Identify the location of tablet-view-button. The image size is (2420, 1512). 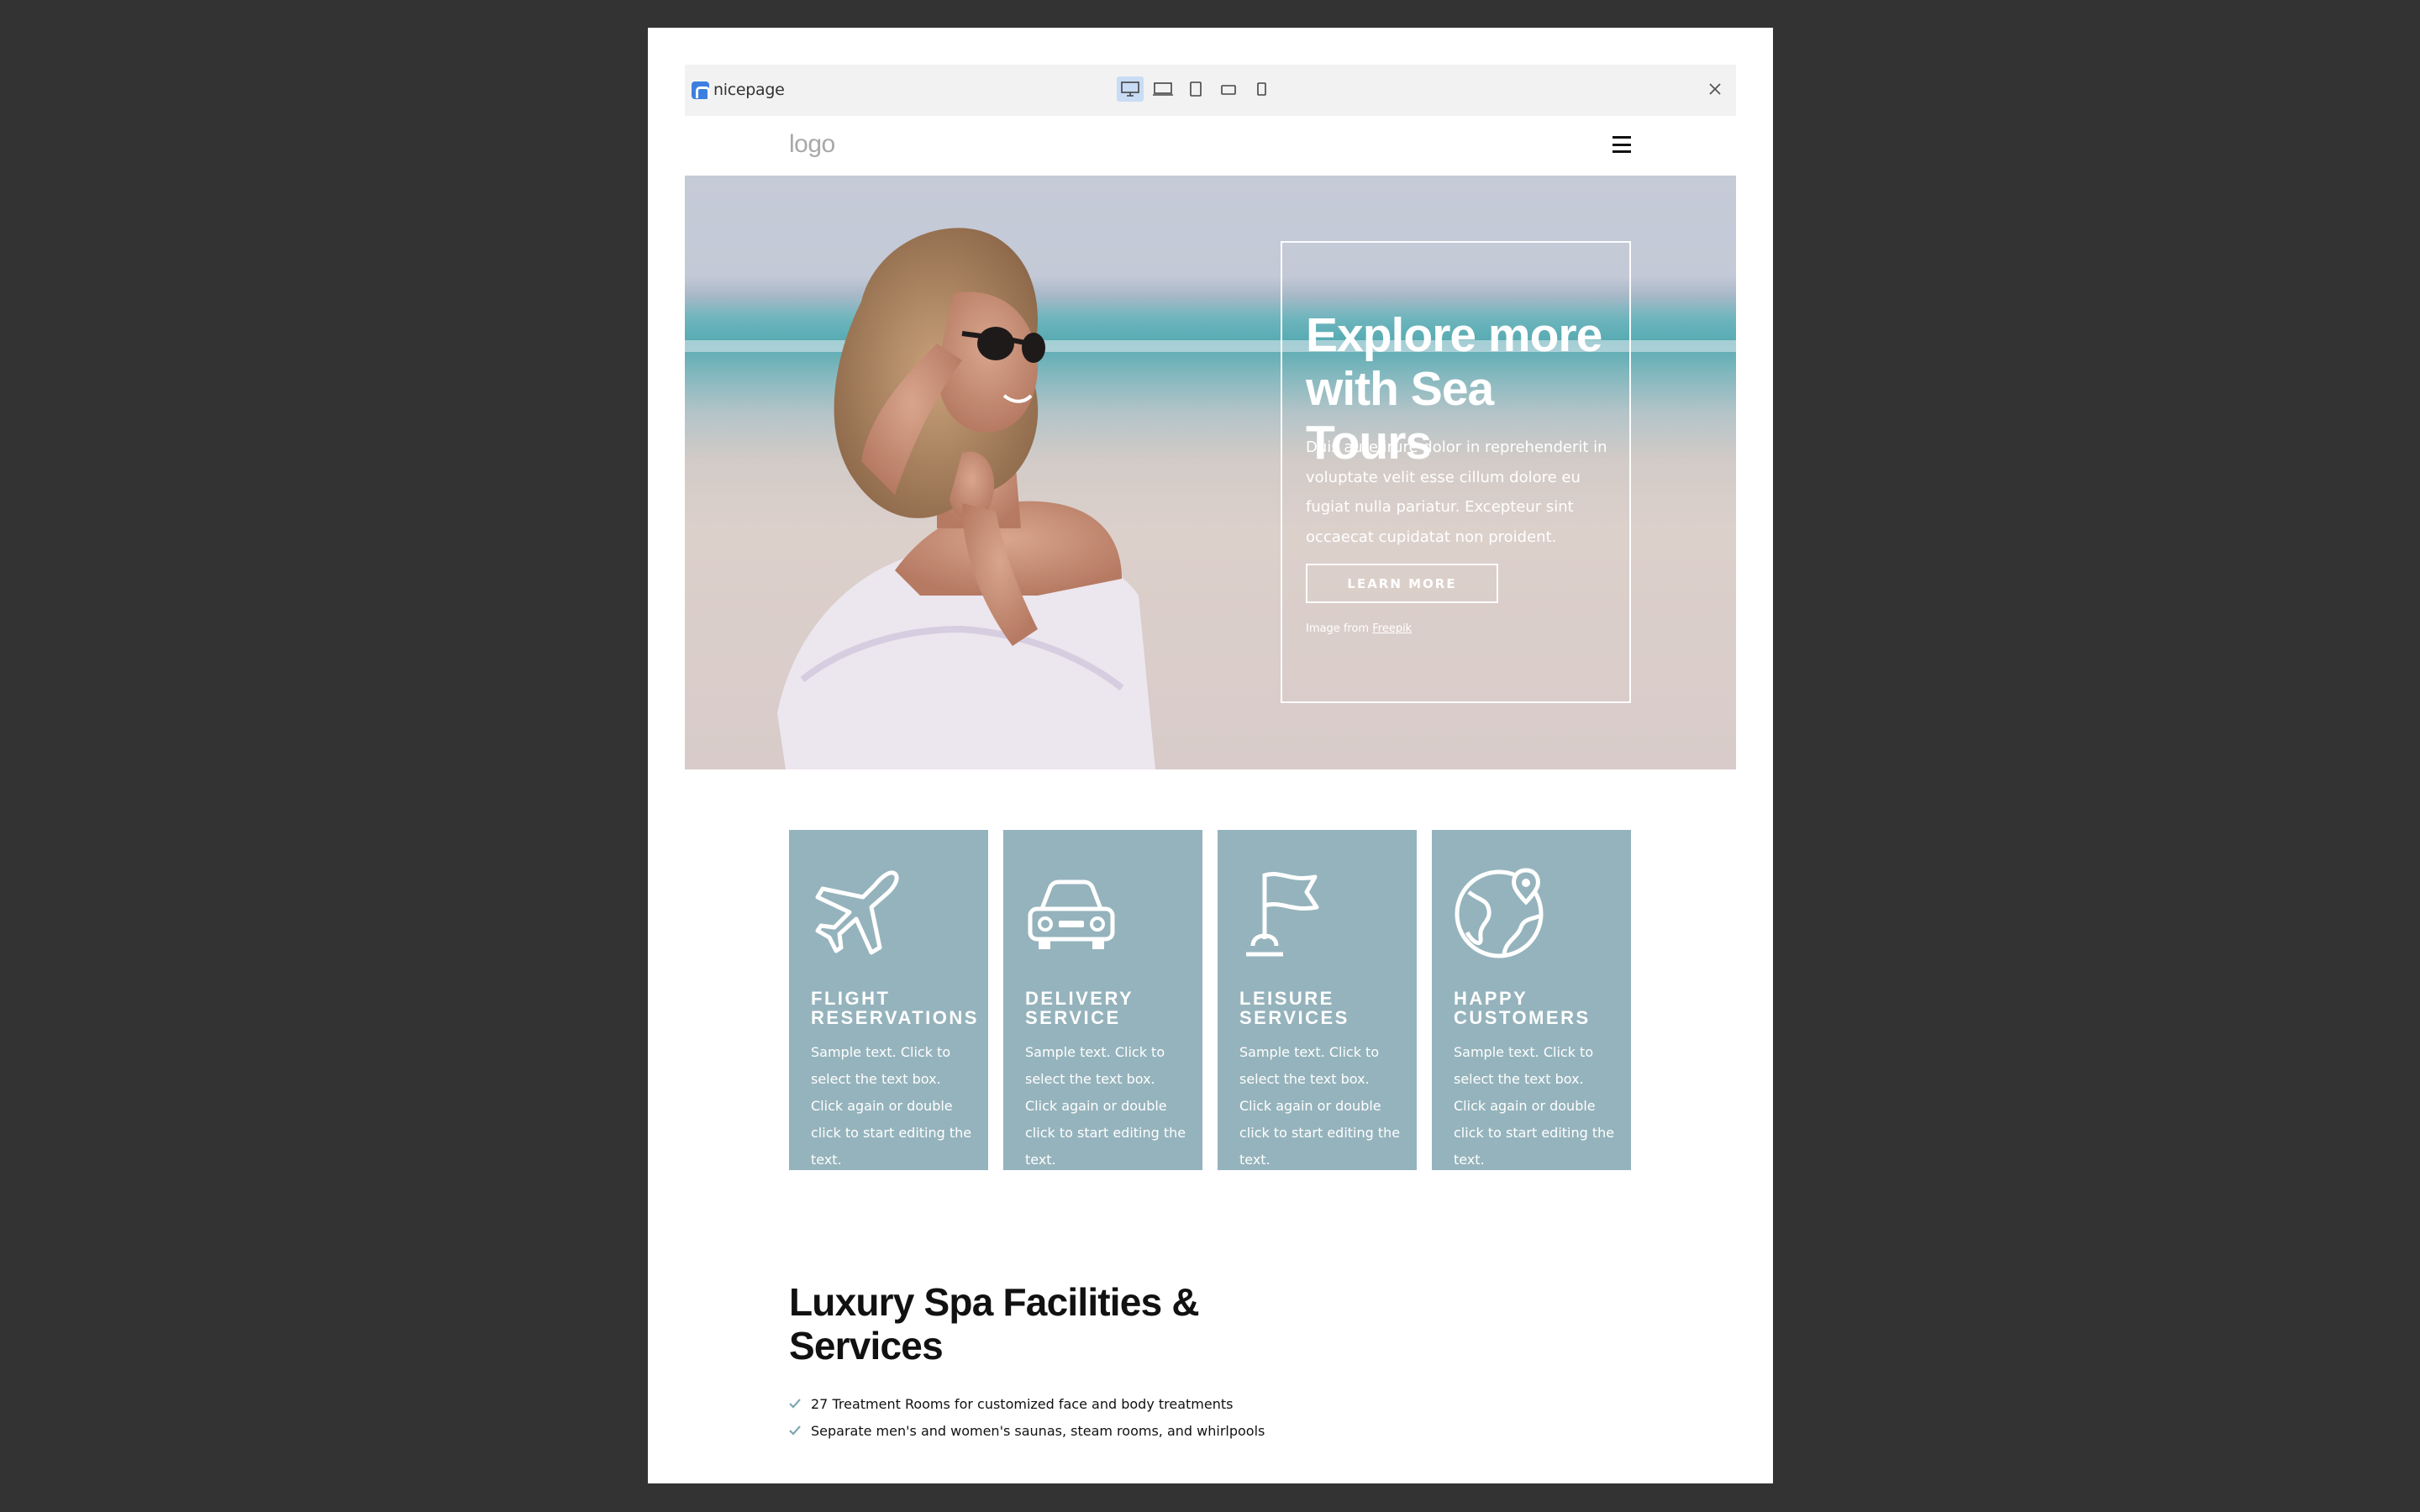
(1195, 89).